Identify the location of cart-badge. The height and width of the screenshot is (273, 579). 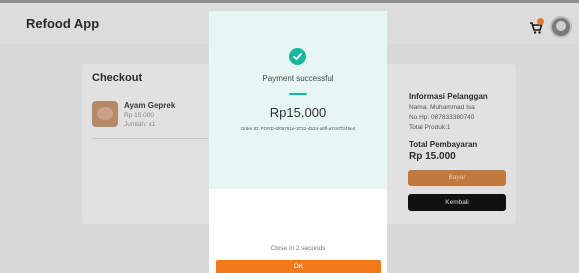
(540, 21).